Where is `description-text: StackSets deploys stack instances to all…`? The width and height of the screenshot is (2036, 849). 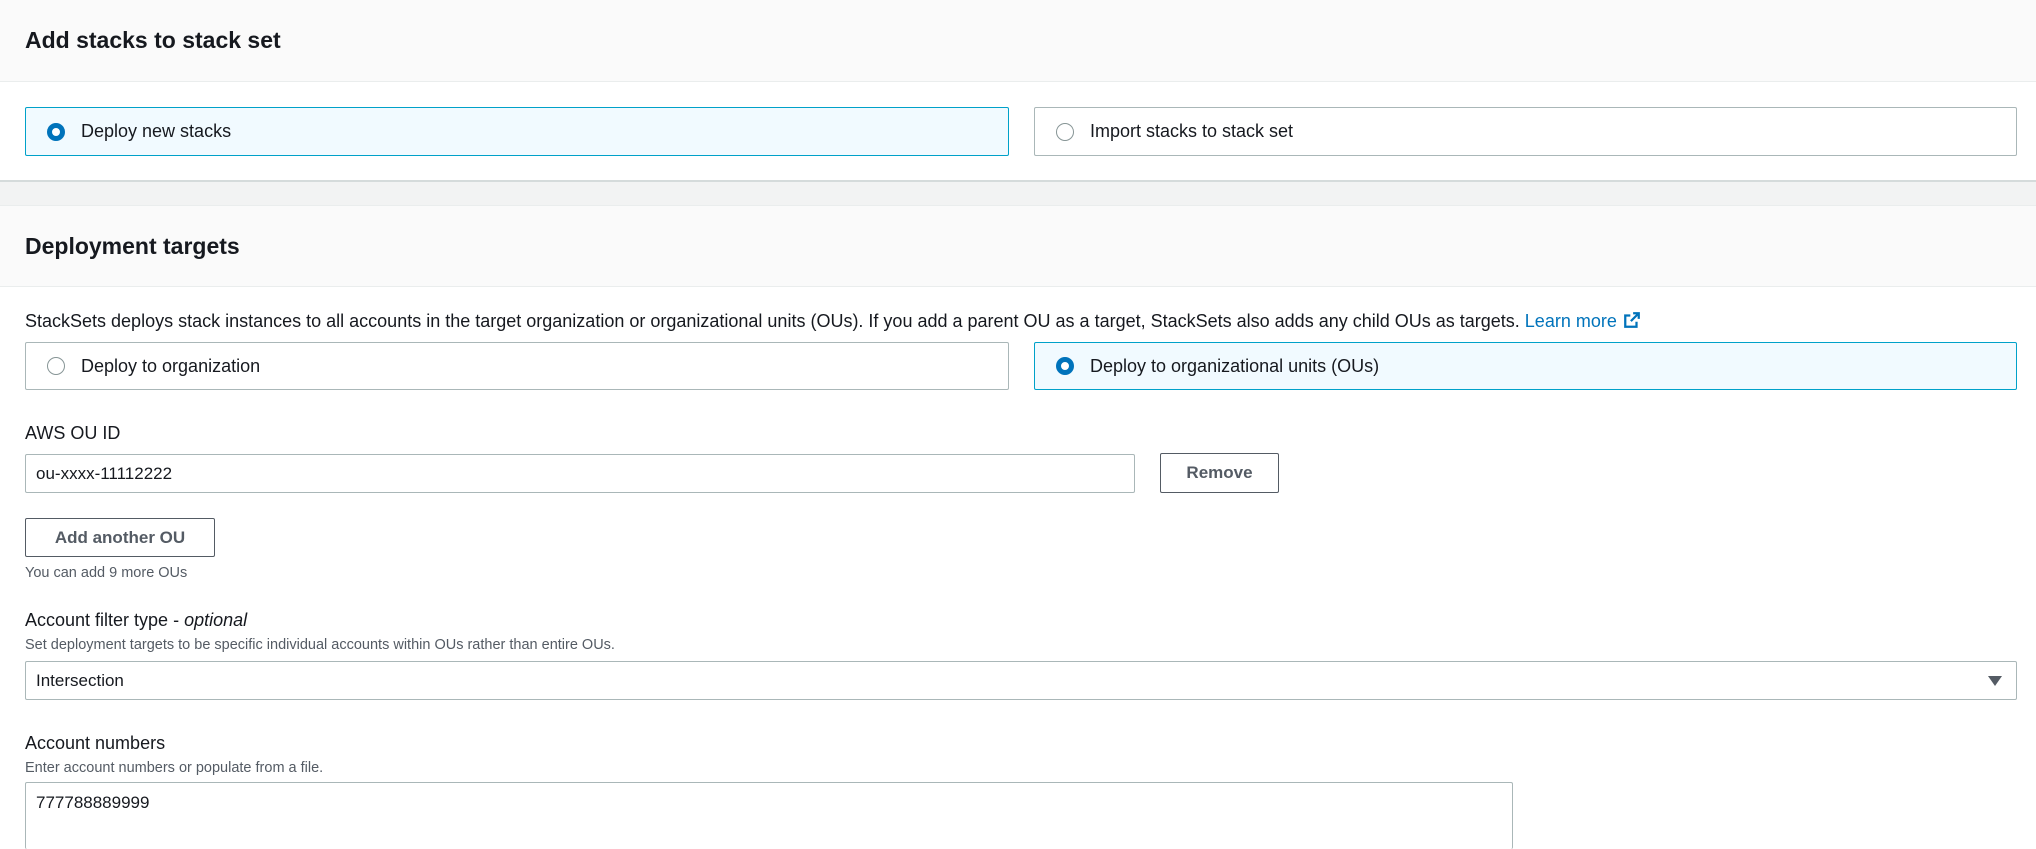
description-text: StackSets deploys stack instances to all… is located at coordinates (772, 321).